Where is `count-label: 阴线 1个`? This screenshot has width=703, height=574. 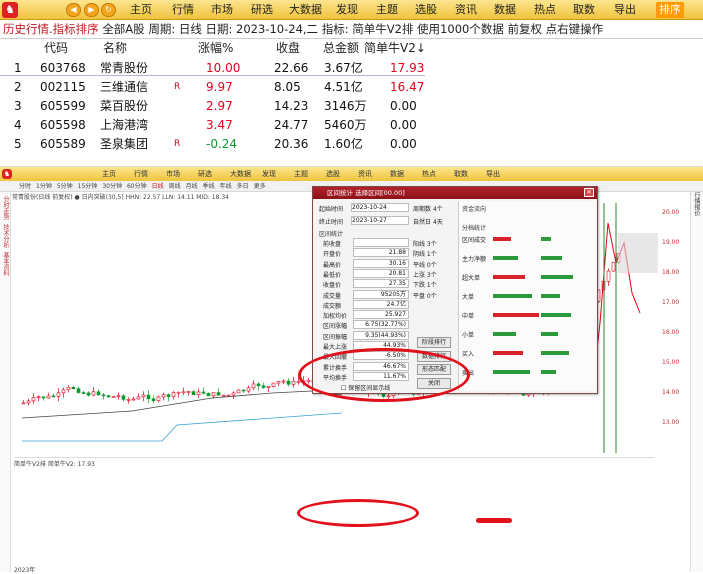 count-label: 阴线 1个 is located at coordinates (425, 255).